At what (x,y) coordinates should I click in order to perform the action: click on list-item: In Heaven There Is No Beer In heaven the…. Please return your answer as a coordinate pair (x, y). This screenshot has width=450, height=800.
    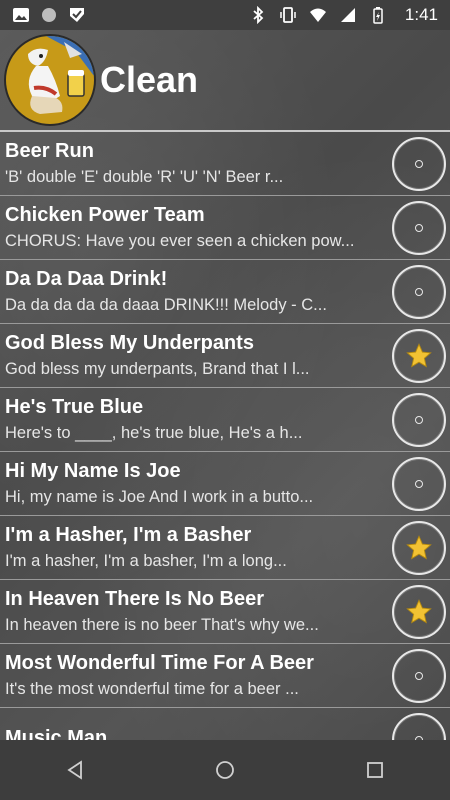
    Looking at the image, I should click on (225, 612).